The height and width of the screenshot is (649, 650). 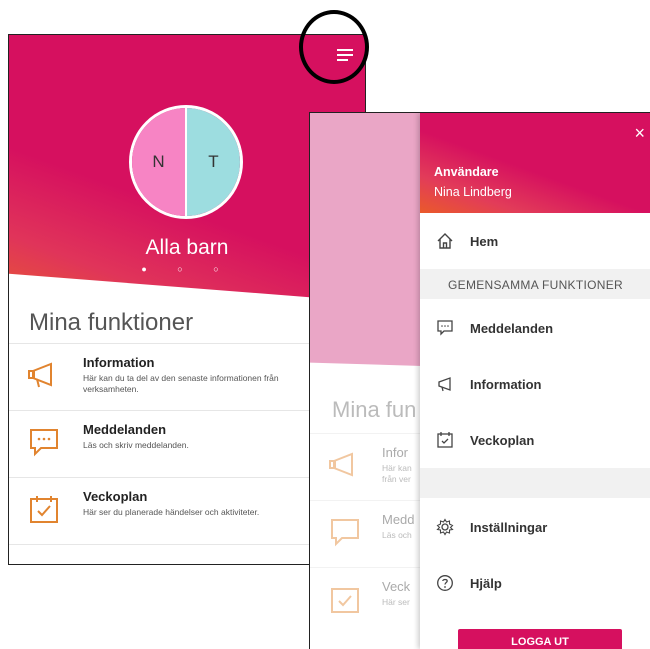 I want to click on user-name: Nina Lindberg, so click(x=473, y=192).